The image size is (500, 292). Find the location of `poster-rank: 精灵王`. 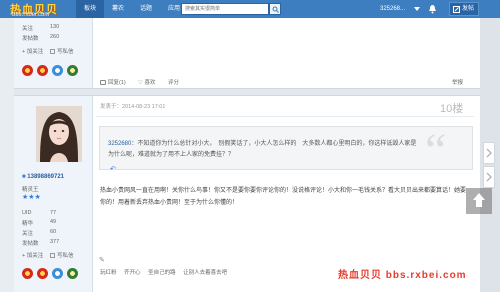

poster-rank: 精灵王 is located at coordinates (30, 190).